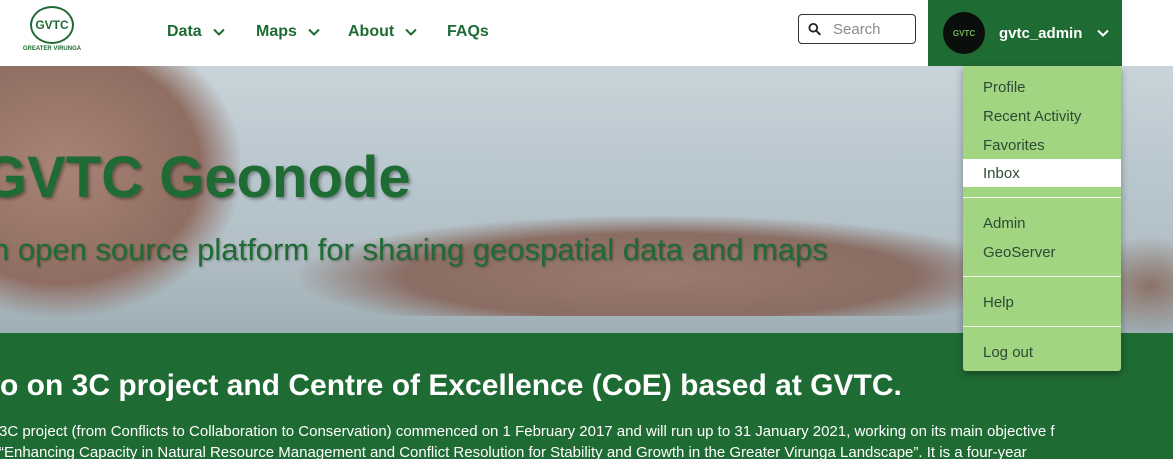  Describe the element at coordinates (1042, 145) in the screenshot. I see `menu-item-favorites: Favorites` at that location.